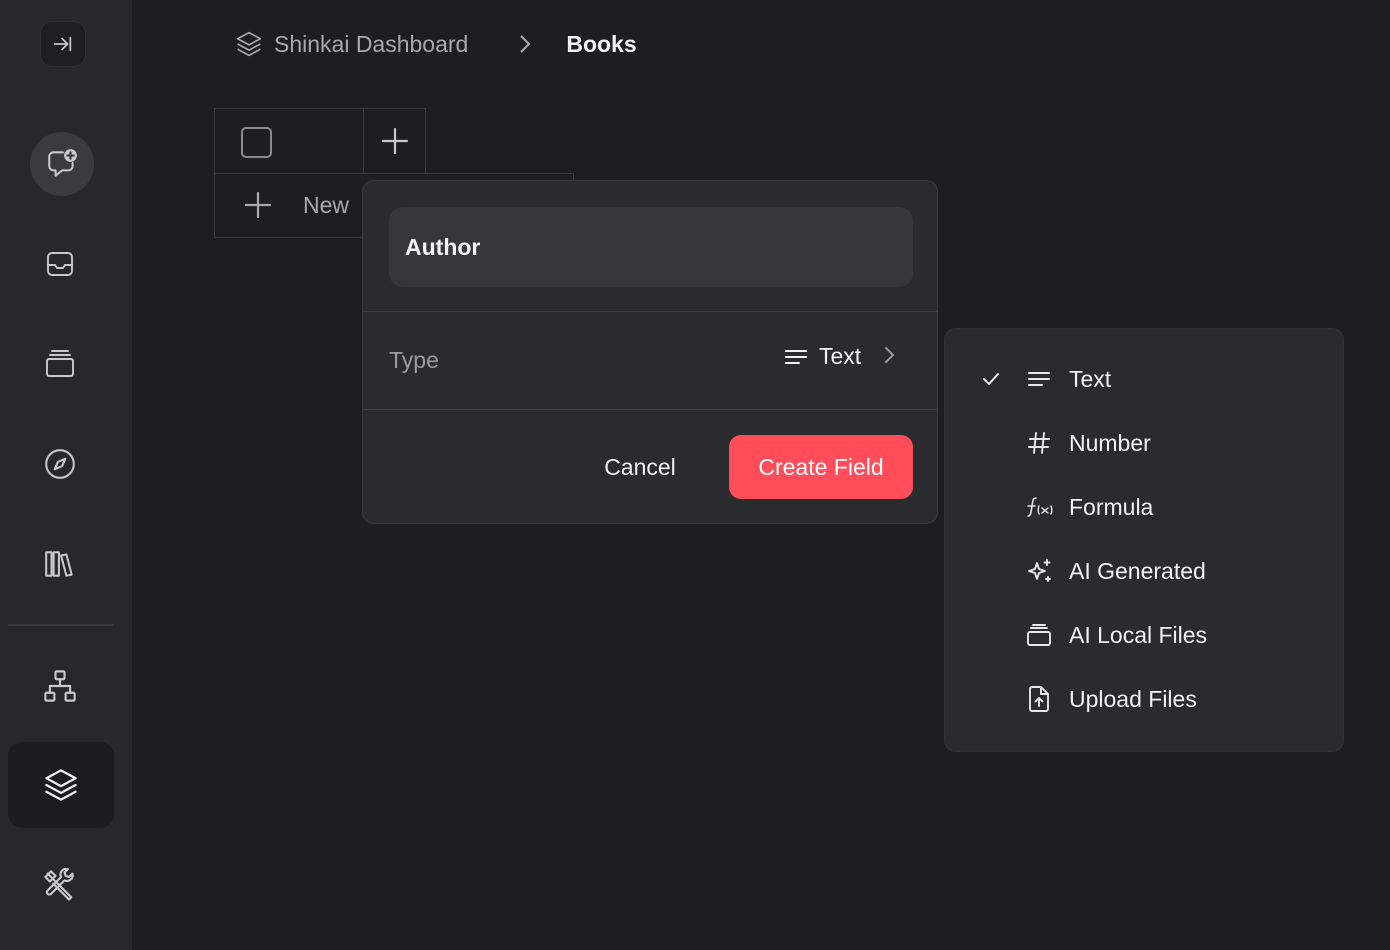 The height and width of the screenshot is (950, 1390). Describe the element at coordinates (821, 467) in the screenshot. I see `create-field-button: Create Field` at that location.